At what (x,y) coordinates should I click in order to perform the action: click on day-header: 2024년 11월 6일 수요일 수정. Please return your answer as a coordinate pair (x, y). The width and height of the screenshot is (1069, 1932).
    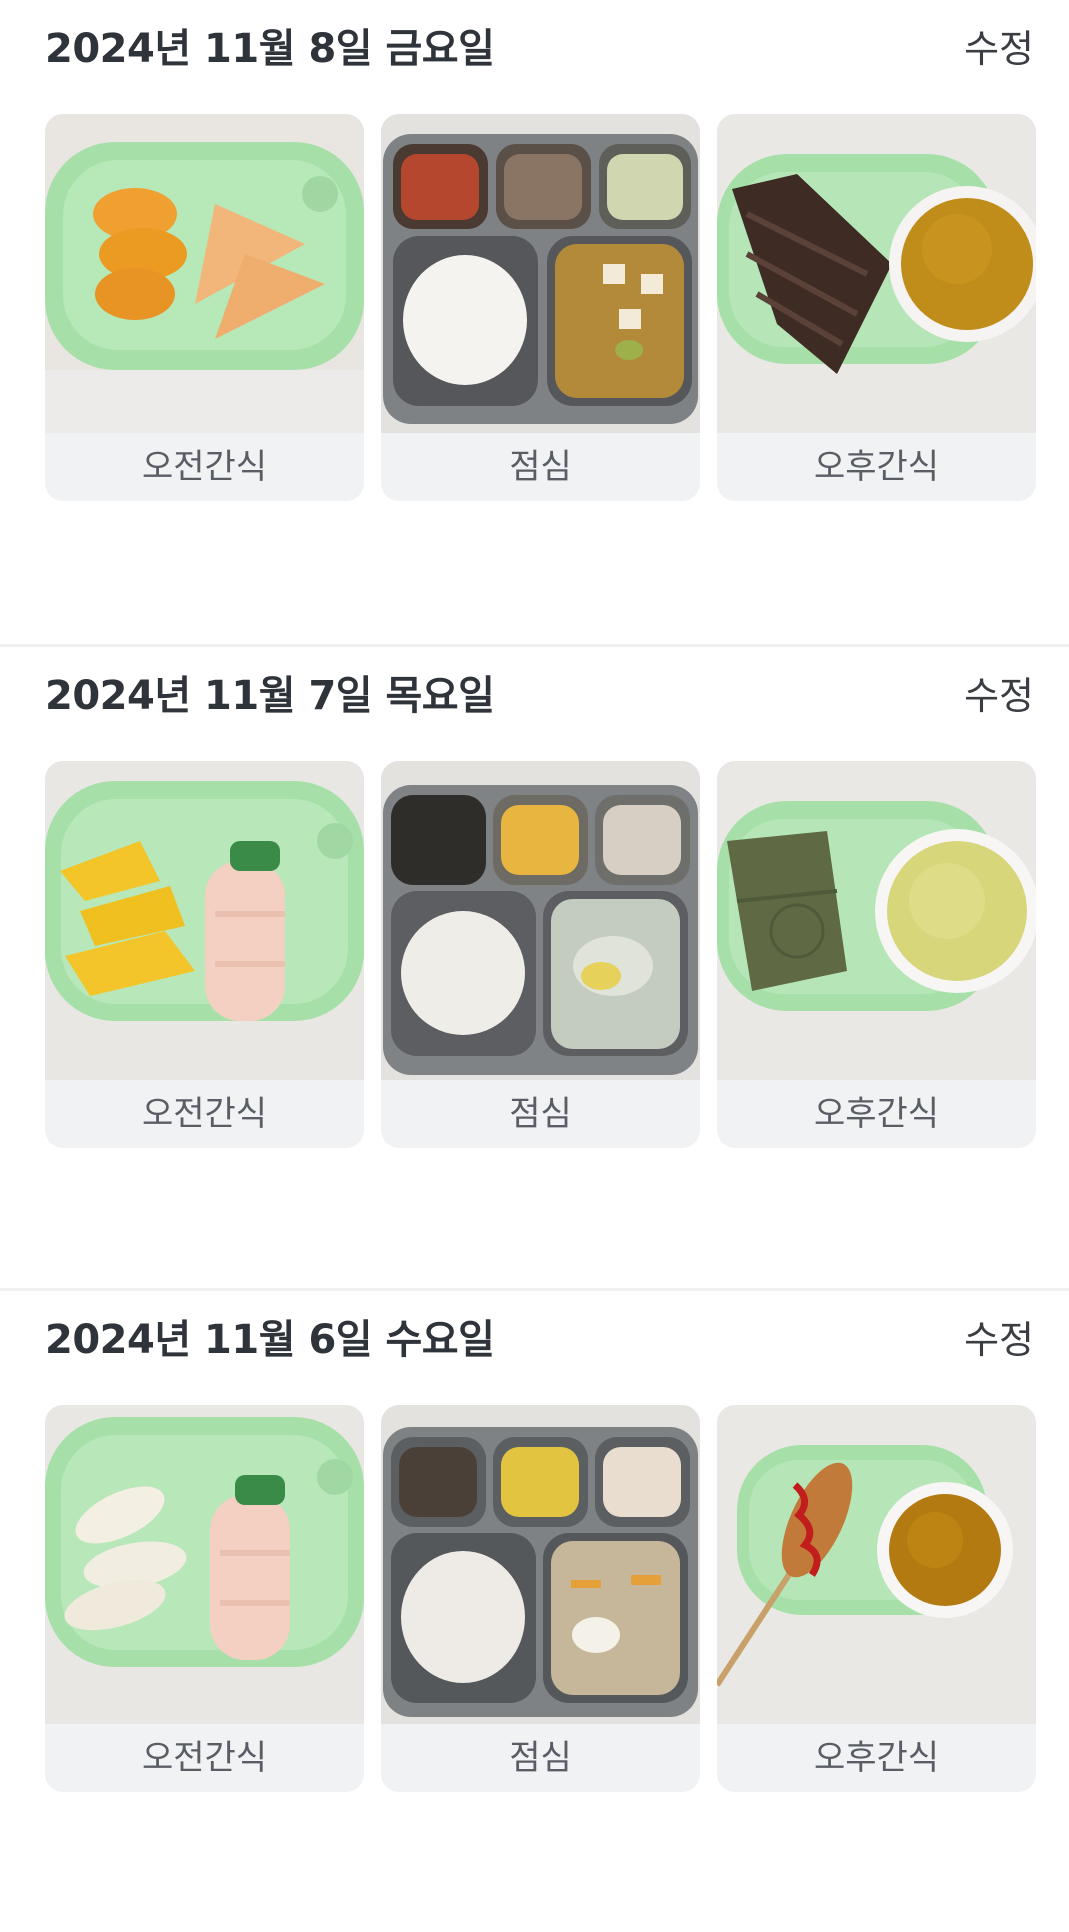
    Looking at the image, I should click on (539, 1336).